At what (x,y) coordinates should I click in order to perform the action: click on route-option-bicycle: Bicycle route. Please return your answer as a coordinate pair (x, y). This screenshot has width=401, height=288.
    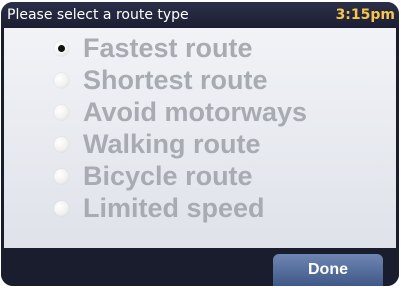
    Looking at the image, I should click on (153, 176).